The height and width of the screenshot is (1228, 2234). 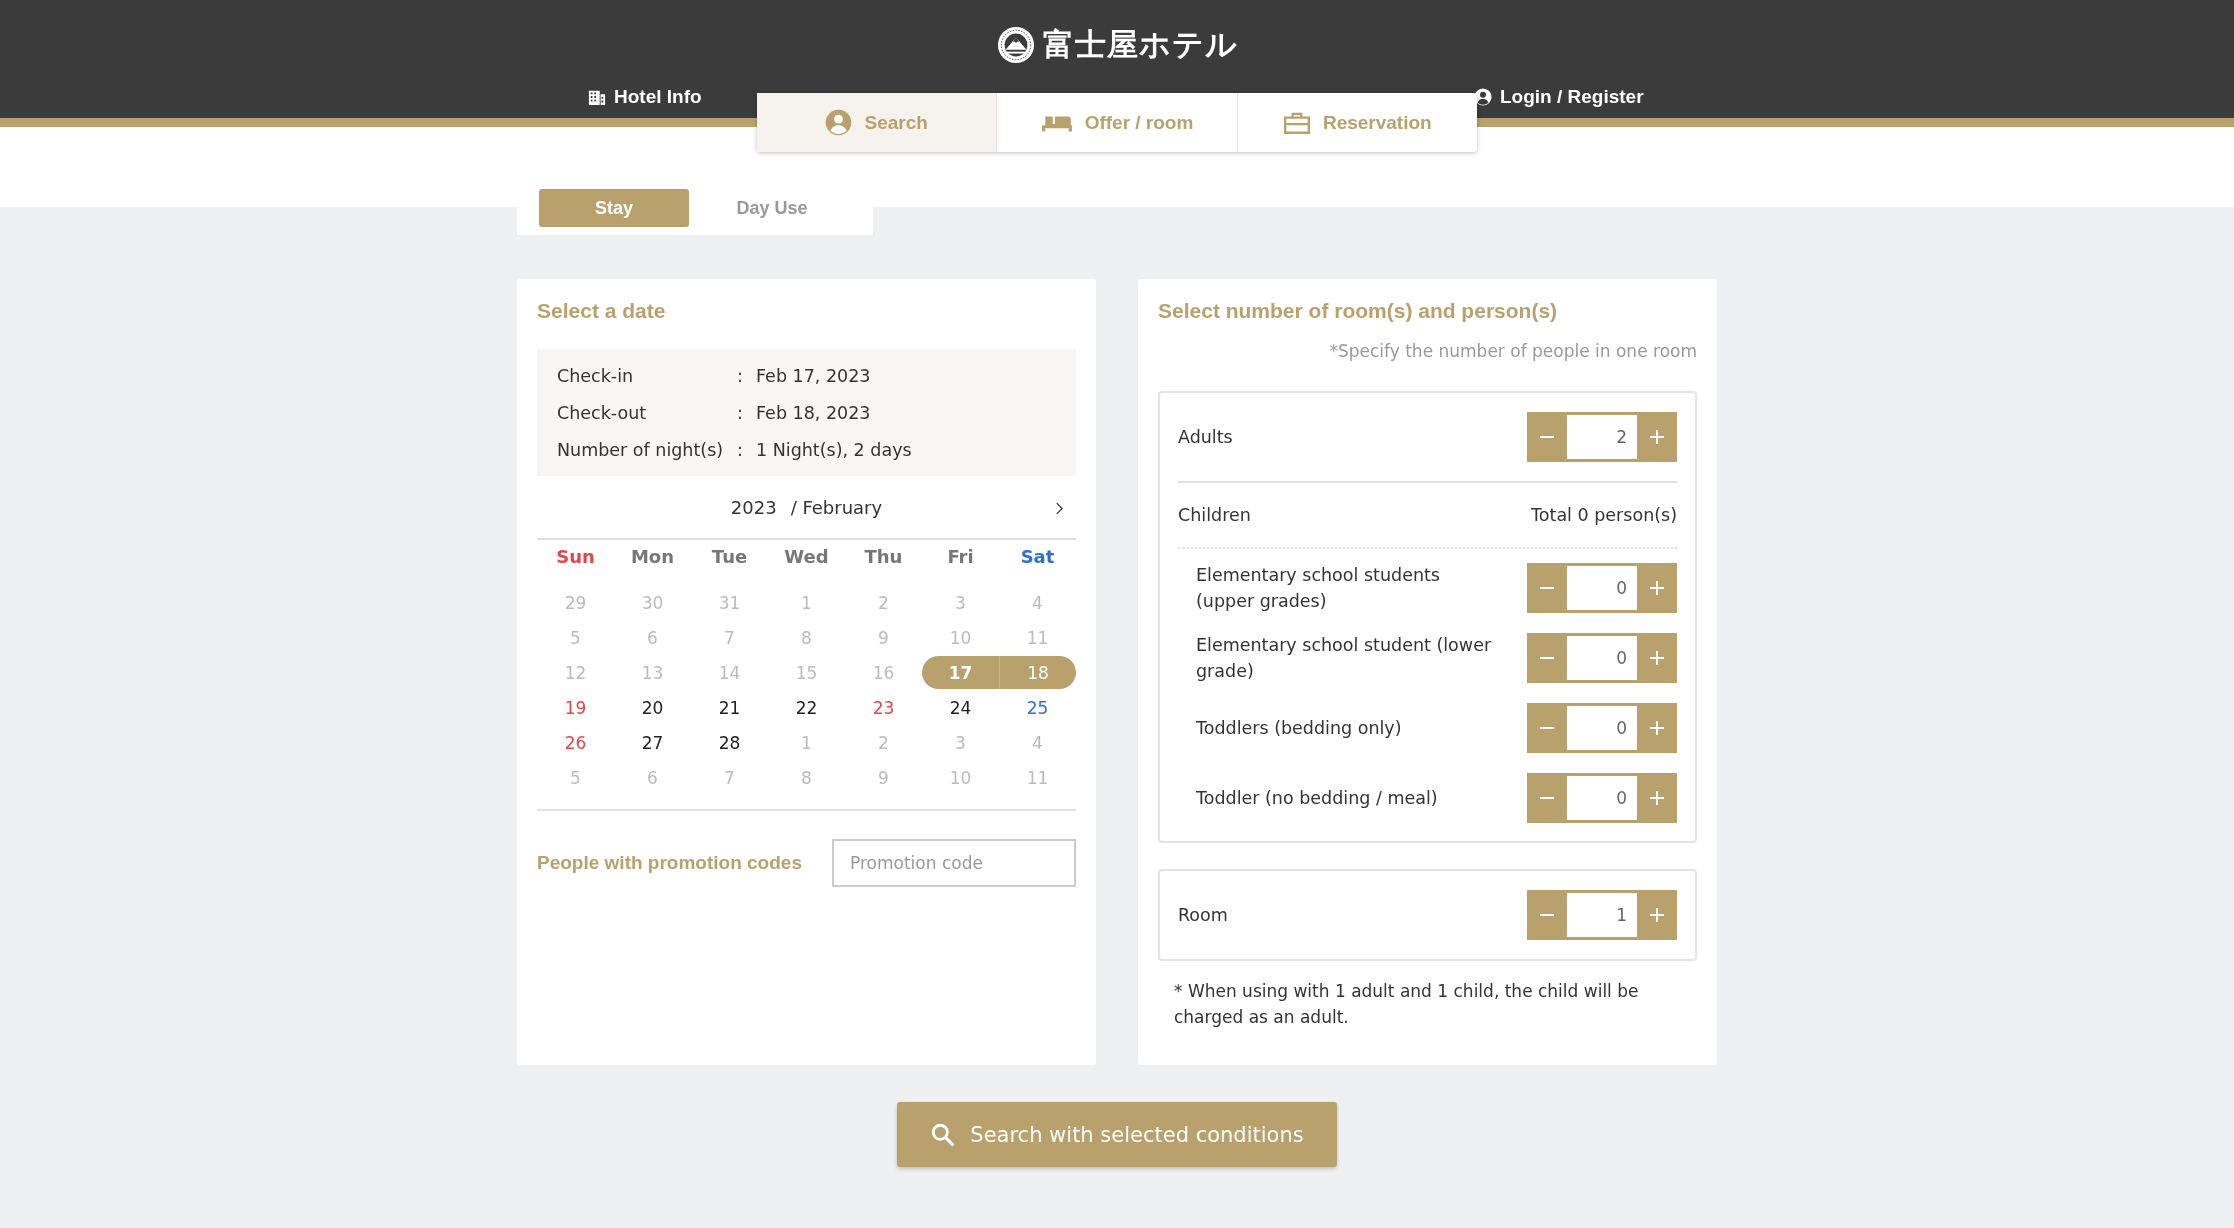 What do you see at coordinates (1407, 1004) in the screenshot?
I see `child-charge-note: * When using with 1 adult and 1 child, the child will be charged as an adult.` at bounding box center [1407, 1004].